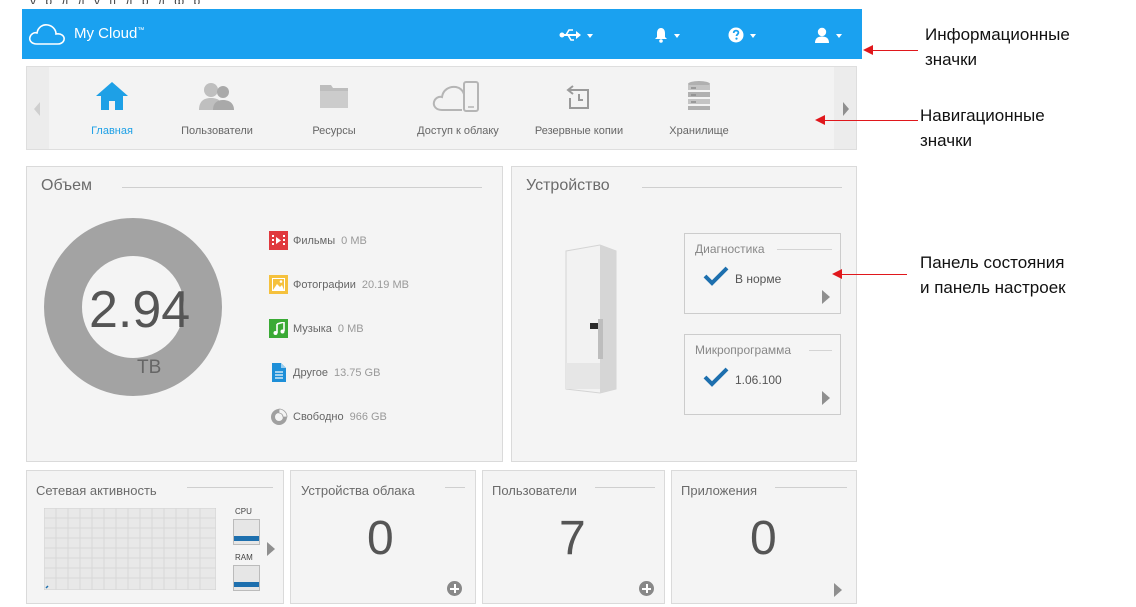 The height and width of the screenshot is (607, 1136). Describe the element at coordinates (140, 310) in the screenshot. I see `capacity-total-value: 2.94` at that location.